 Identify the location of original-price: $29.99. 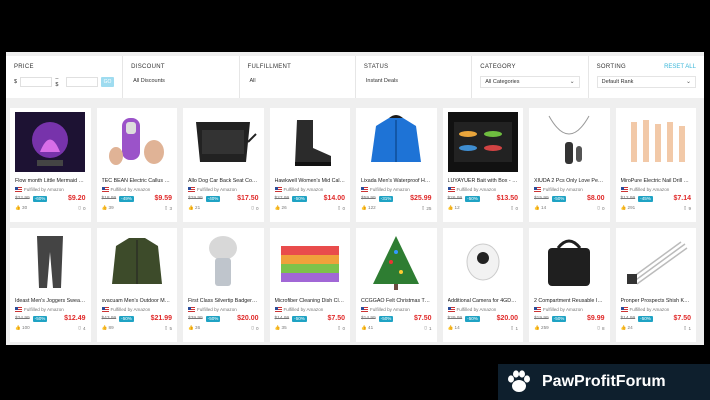
(195, 198).